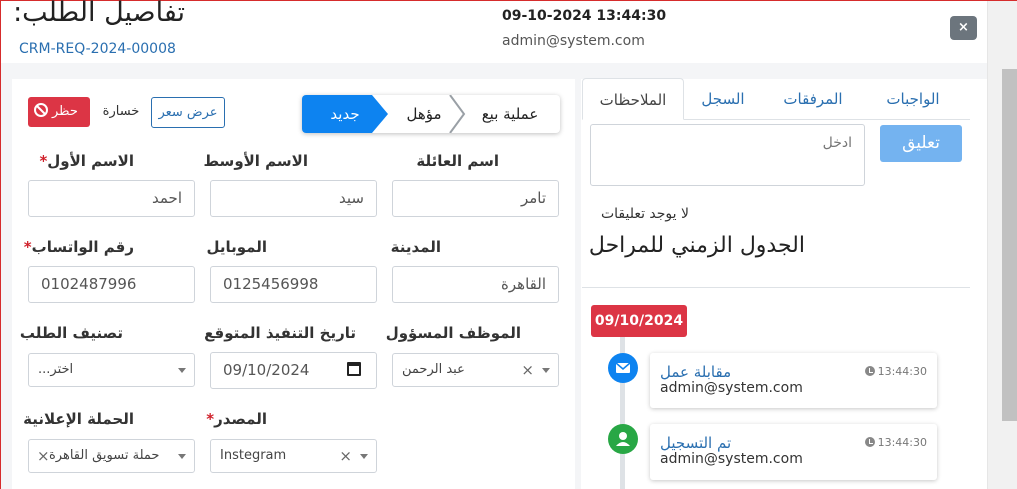 The height and width of the screenshot is (489, 1017). I want to click on source-select: Instegram ×, so click(293, 456).